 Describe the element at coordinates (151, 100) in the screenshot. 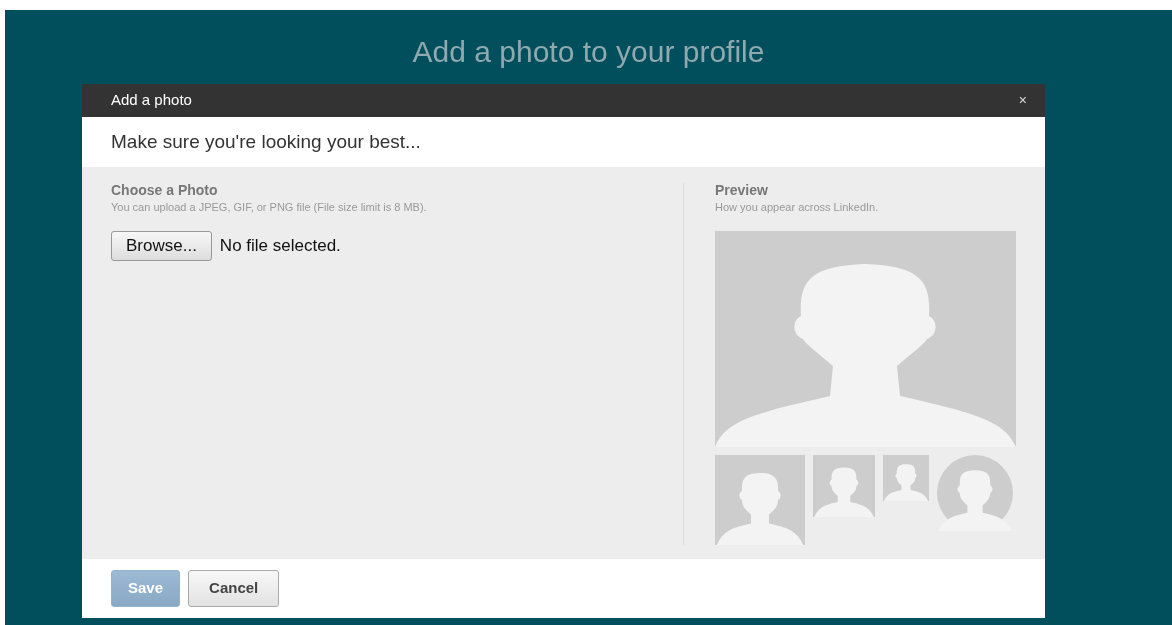

I see `dialog-title: Add a photo` at that location.